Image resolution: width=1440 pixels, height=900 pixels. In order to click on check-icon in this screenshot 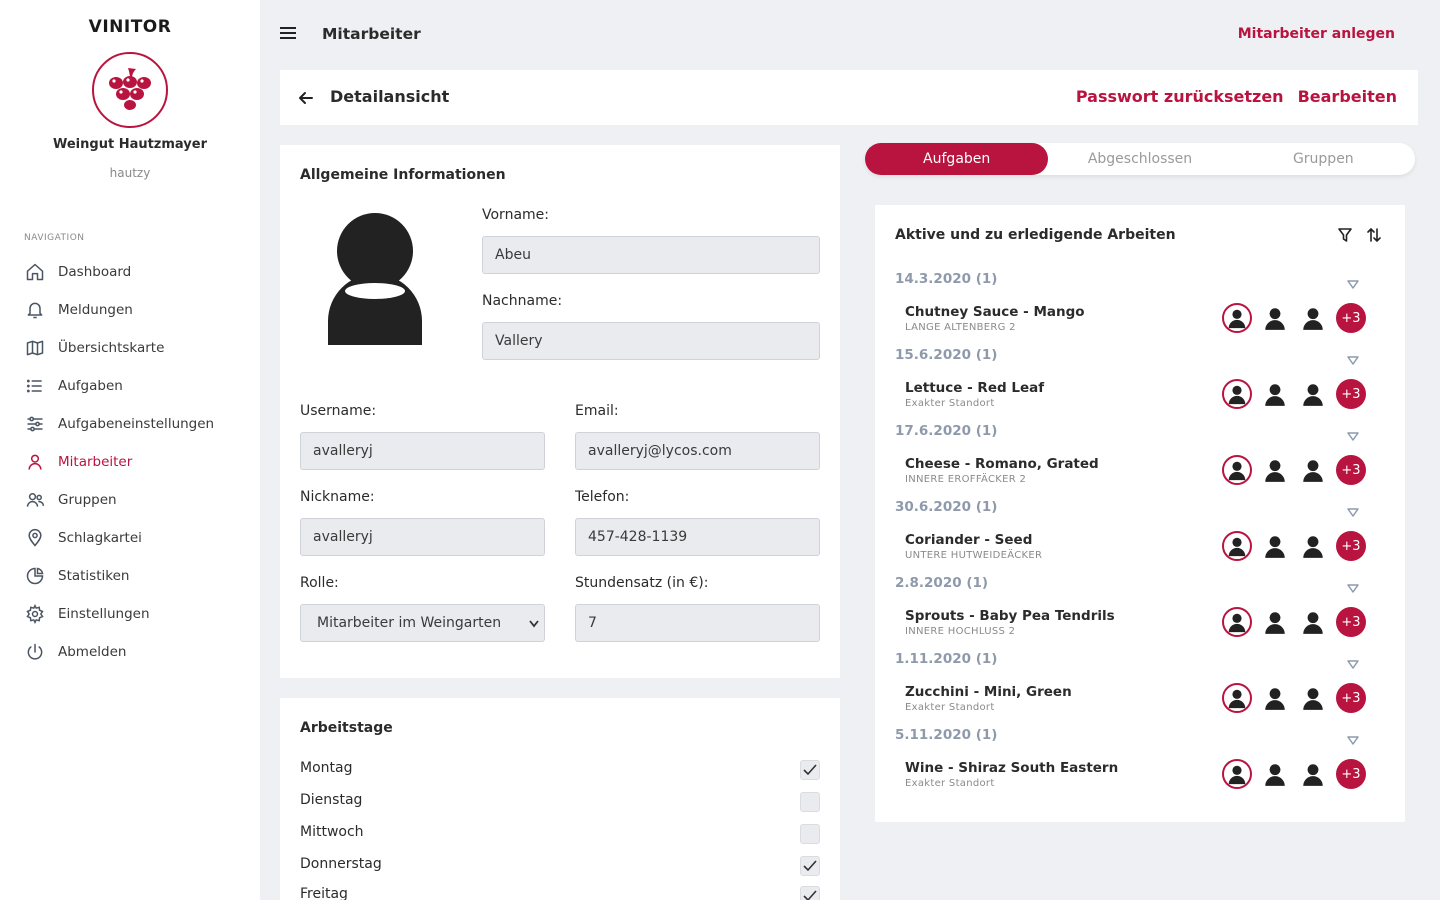, I will do `click(810, 770)`.